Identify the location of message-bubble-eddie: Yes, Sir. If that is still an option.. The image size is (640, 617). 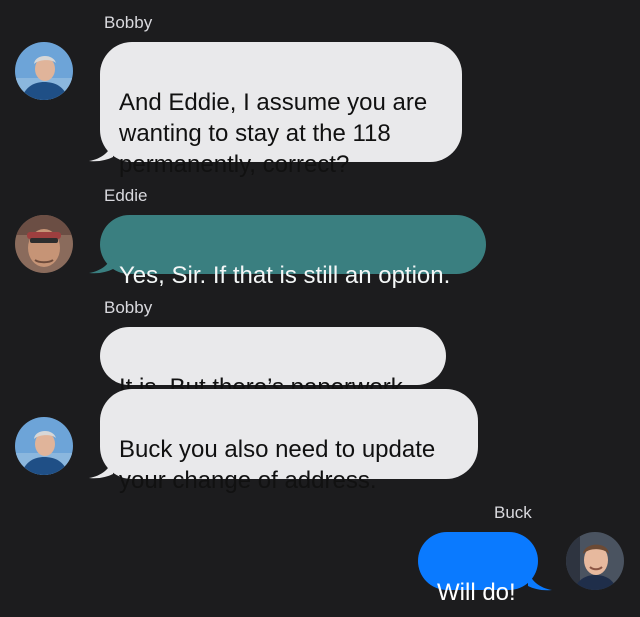
(293, 252).